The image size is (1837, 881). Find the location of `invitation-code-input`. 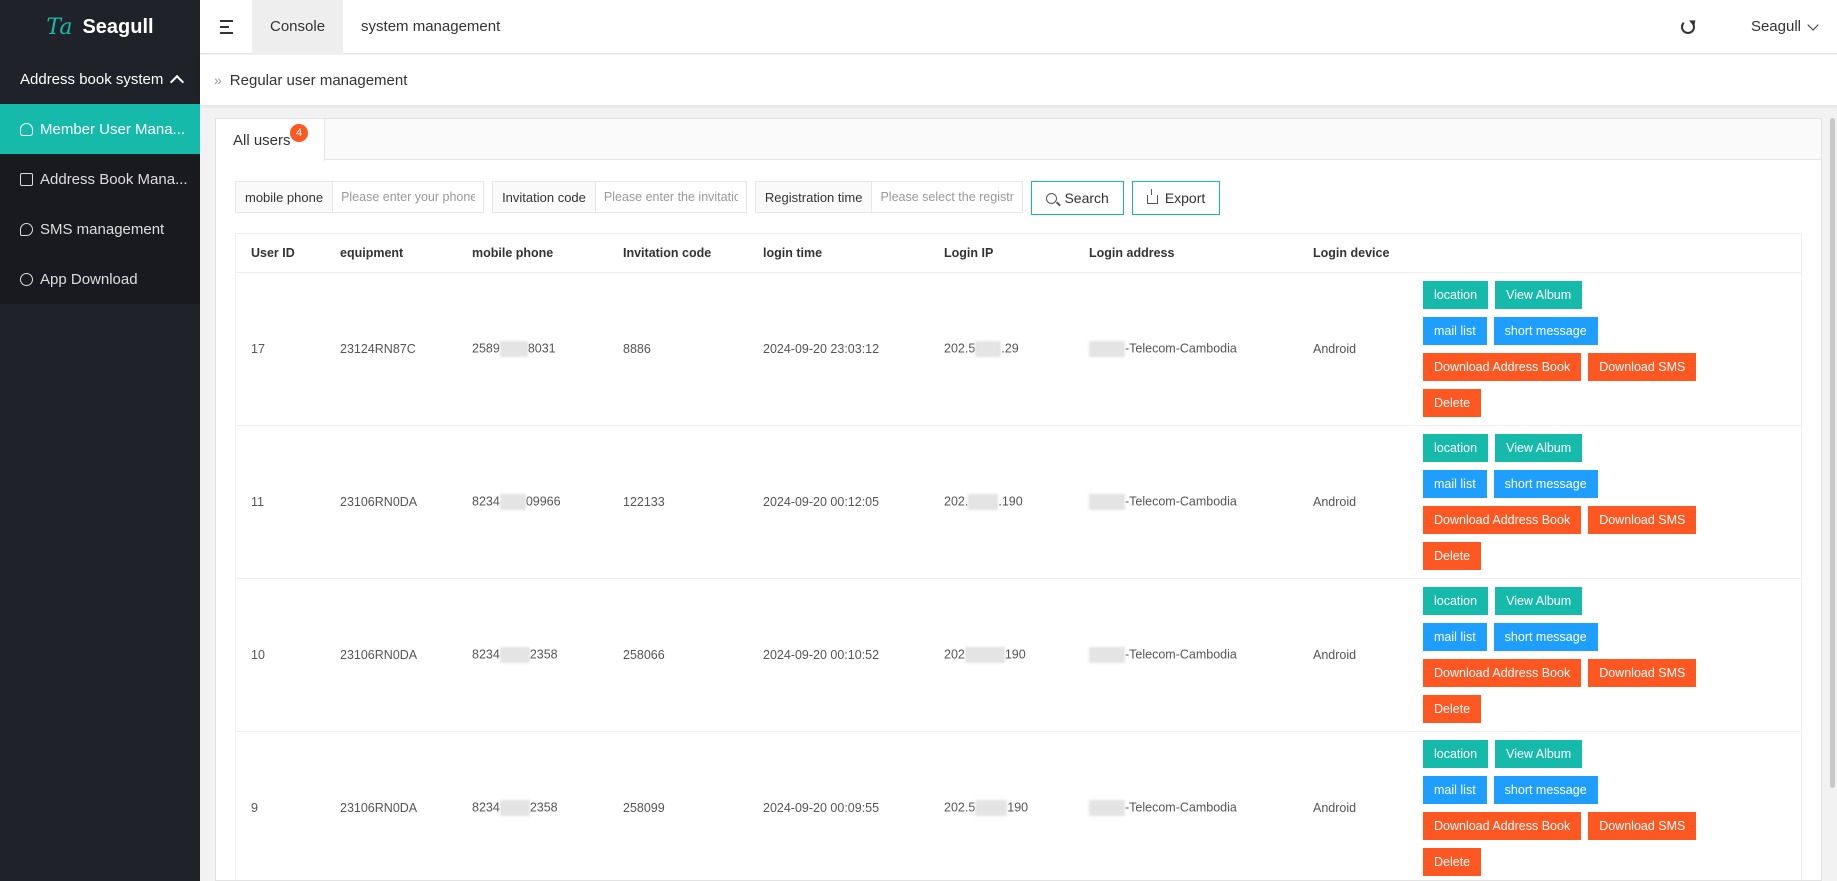

invitation-code-input is located at coordinates (670, 197).